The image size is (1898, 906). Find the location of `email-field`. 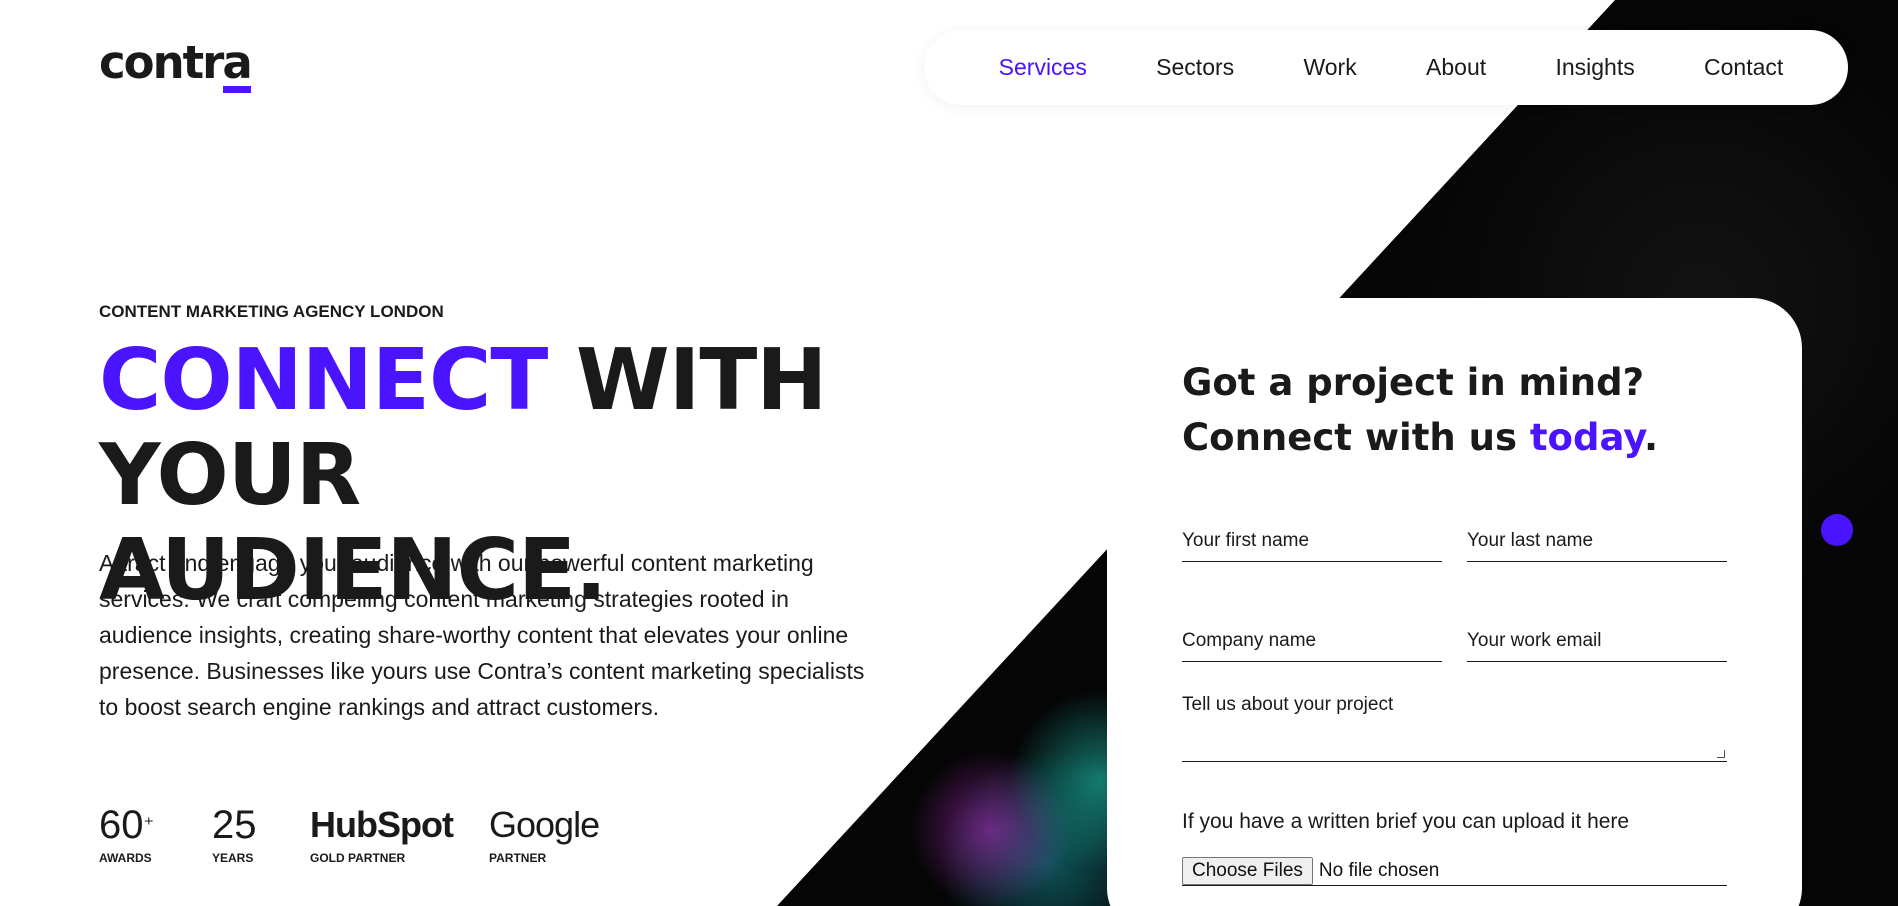

email-field is located at coordinates (1597, 632).